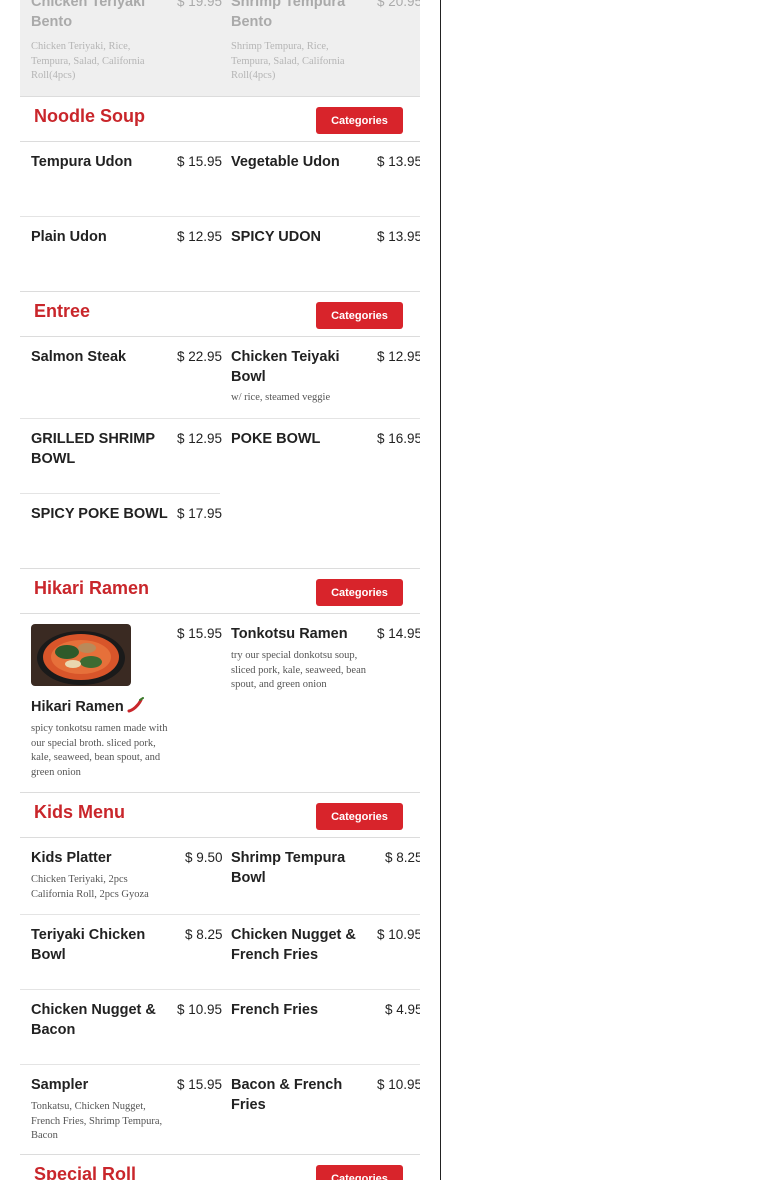 Image resolution: width=770 pixels, height=1180 pixels. What do you see at coordinates (289, 634) in the screenshot?
I see `item-name: Tonkotsu Ramen` at bounding box center [289, 634].